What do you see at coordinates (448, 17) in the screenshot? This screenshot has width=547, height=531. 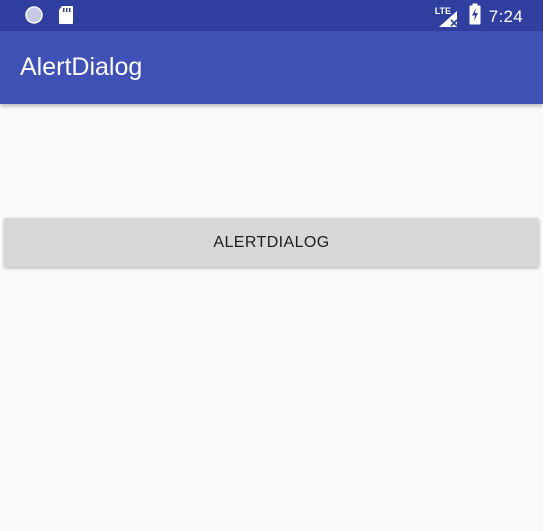 I see `signal-icon: LTE` at bounding box center [448, 17].